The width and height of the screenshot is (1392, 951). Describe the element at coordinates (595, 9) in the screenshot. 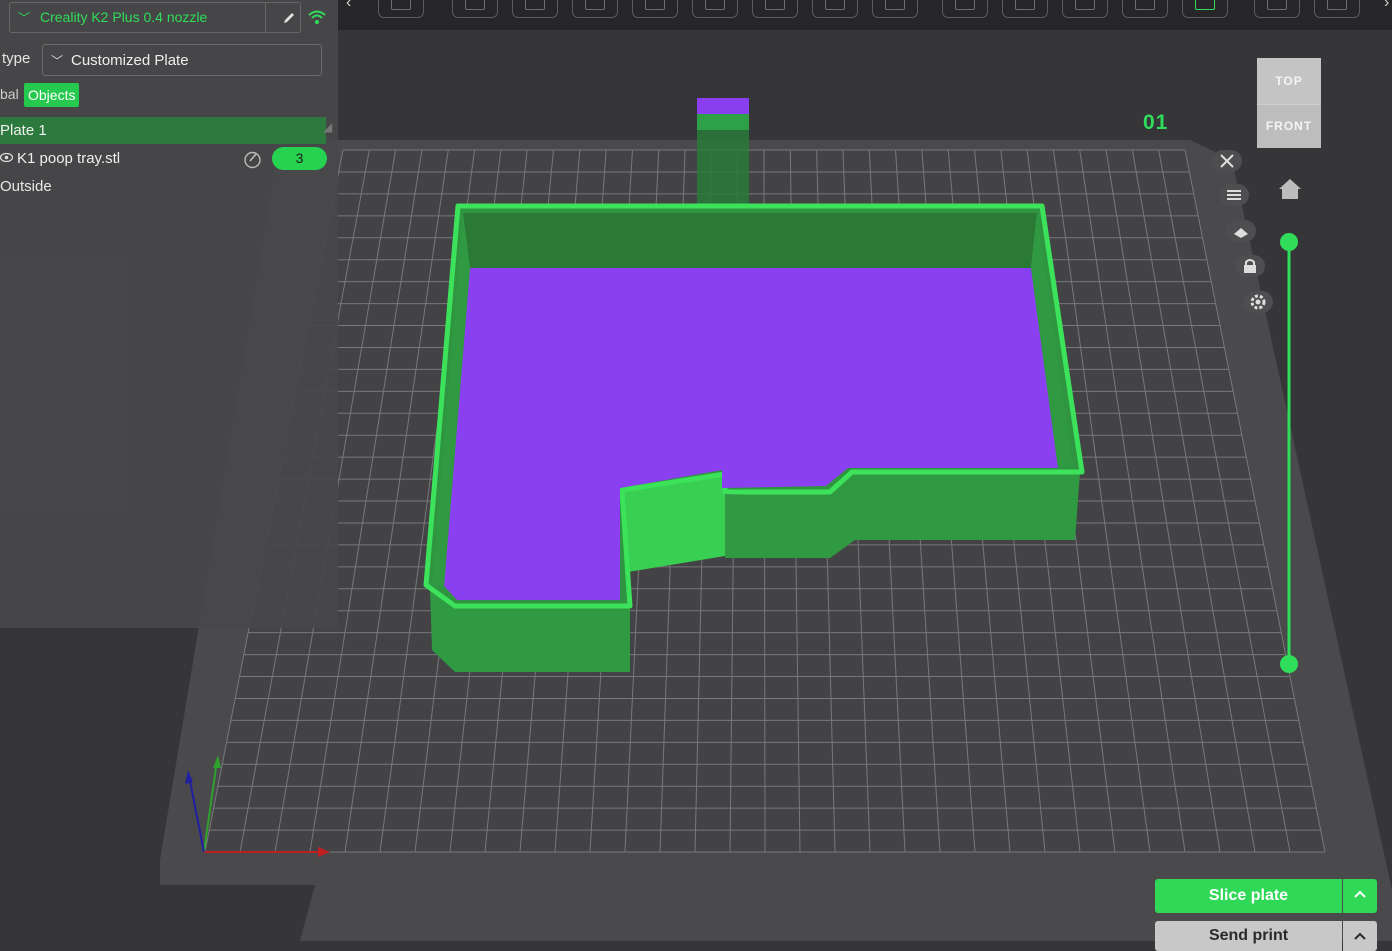

I see `cut-icon` at that location.